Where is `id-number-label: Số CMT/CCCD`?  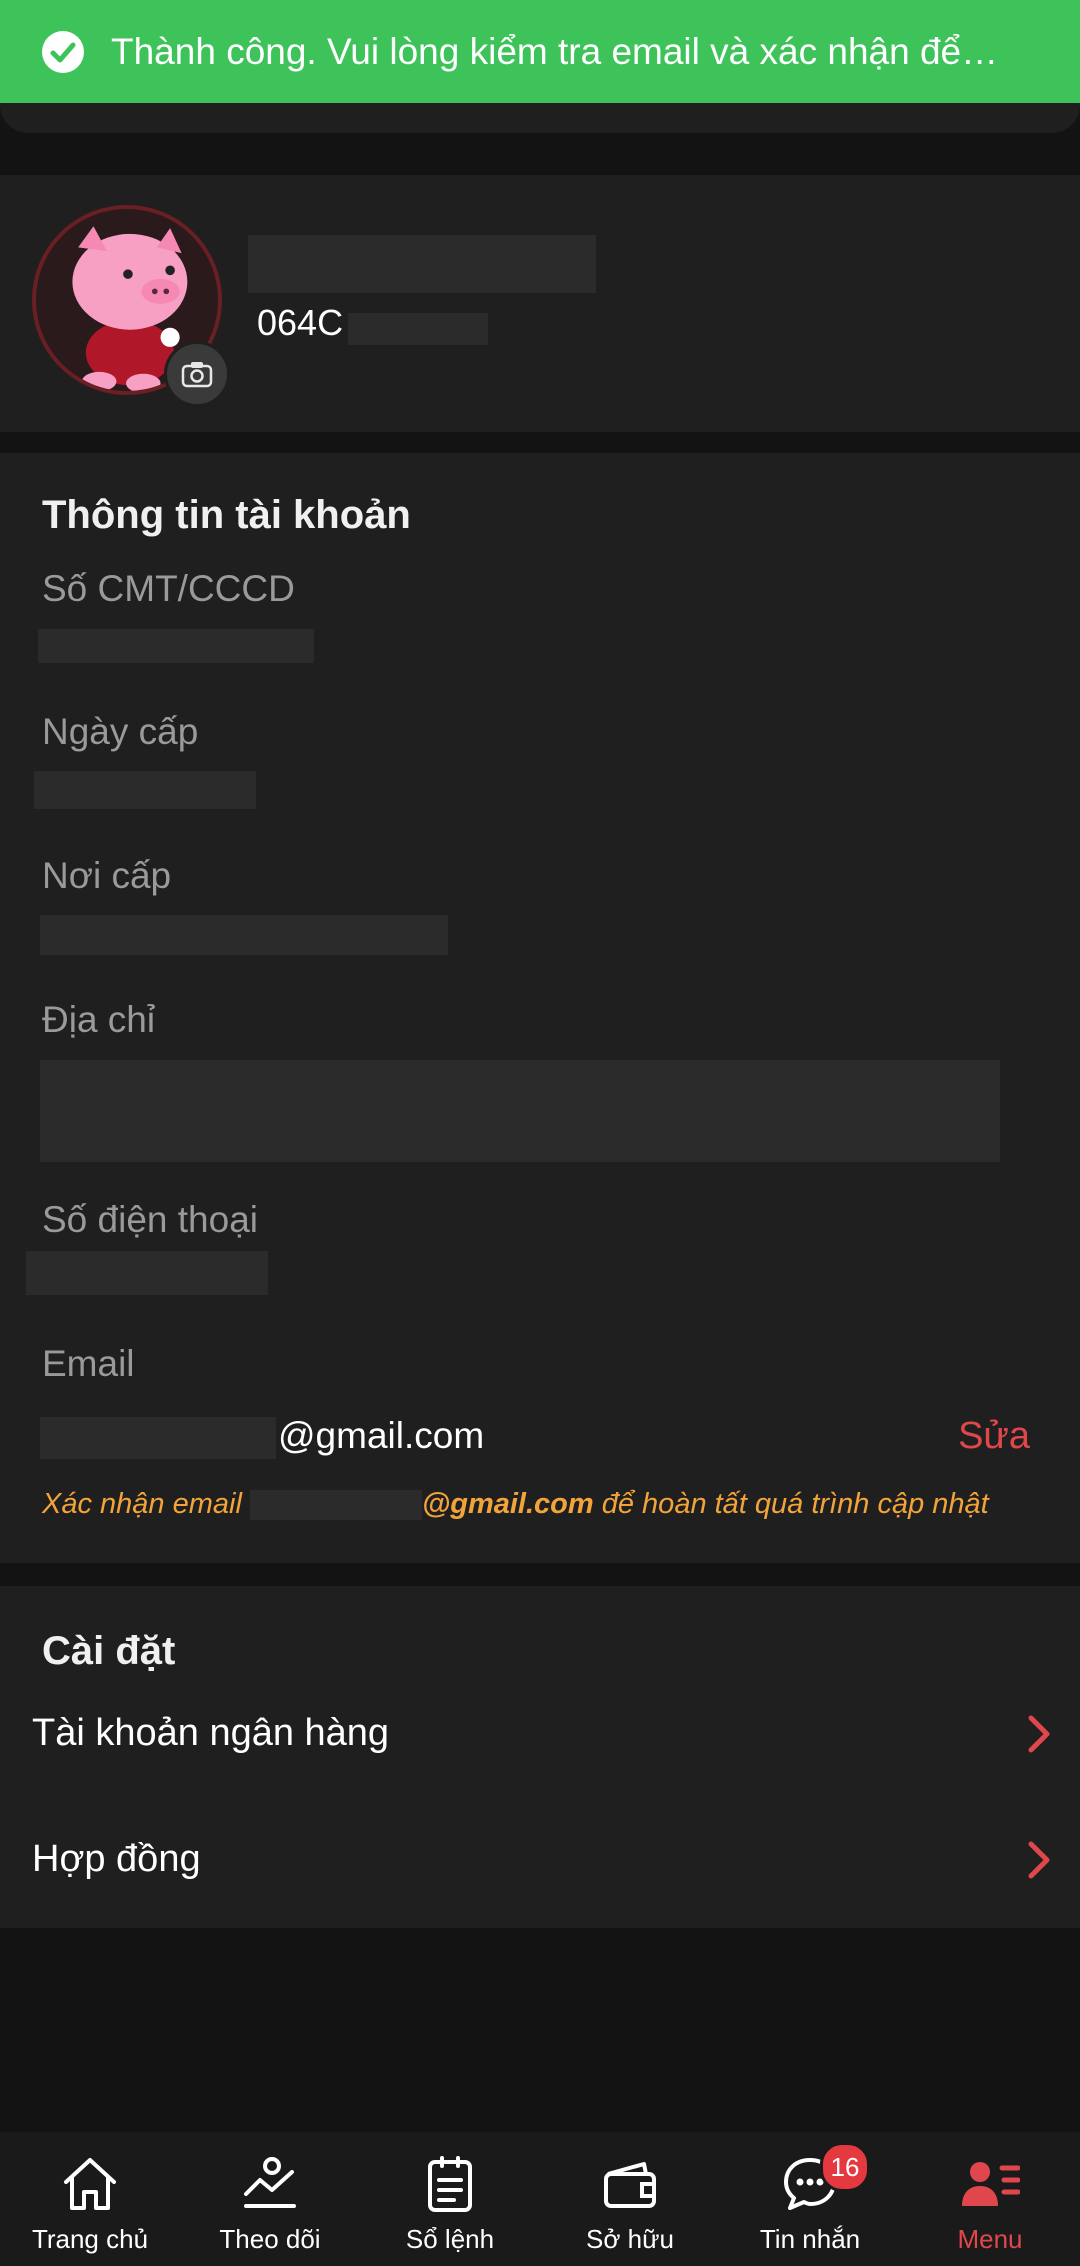 id-number-label: Số CMT/CCCD is located at coordinates (168, 588).